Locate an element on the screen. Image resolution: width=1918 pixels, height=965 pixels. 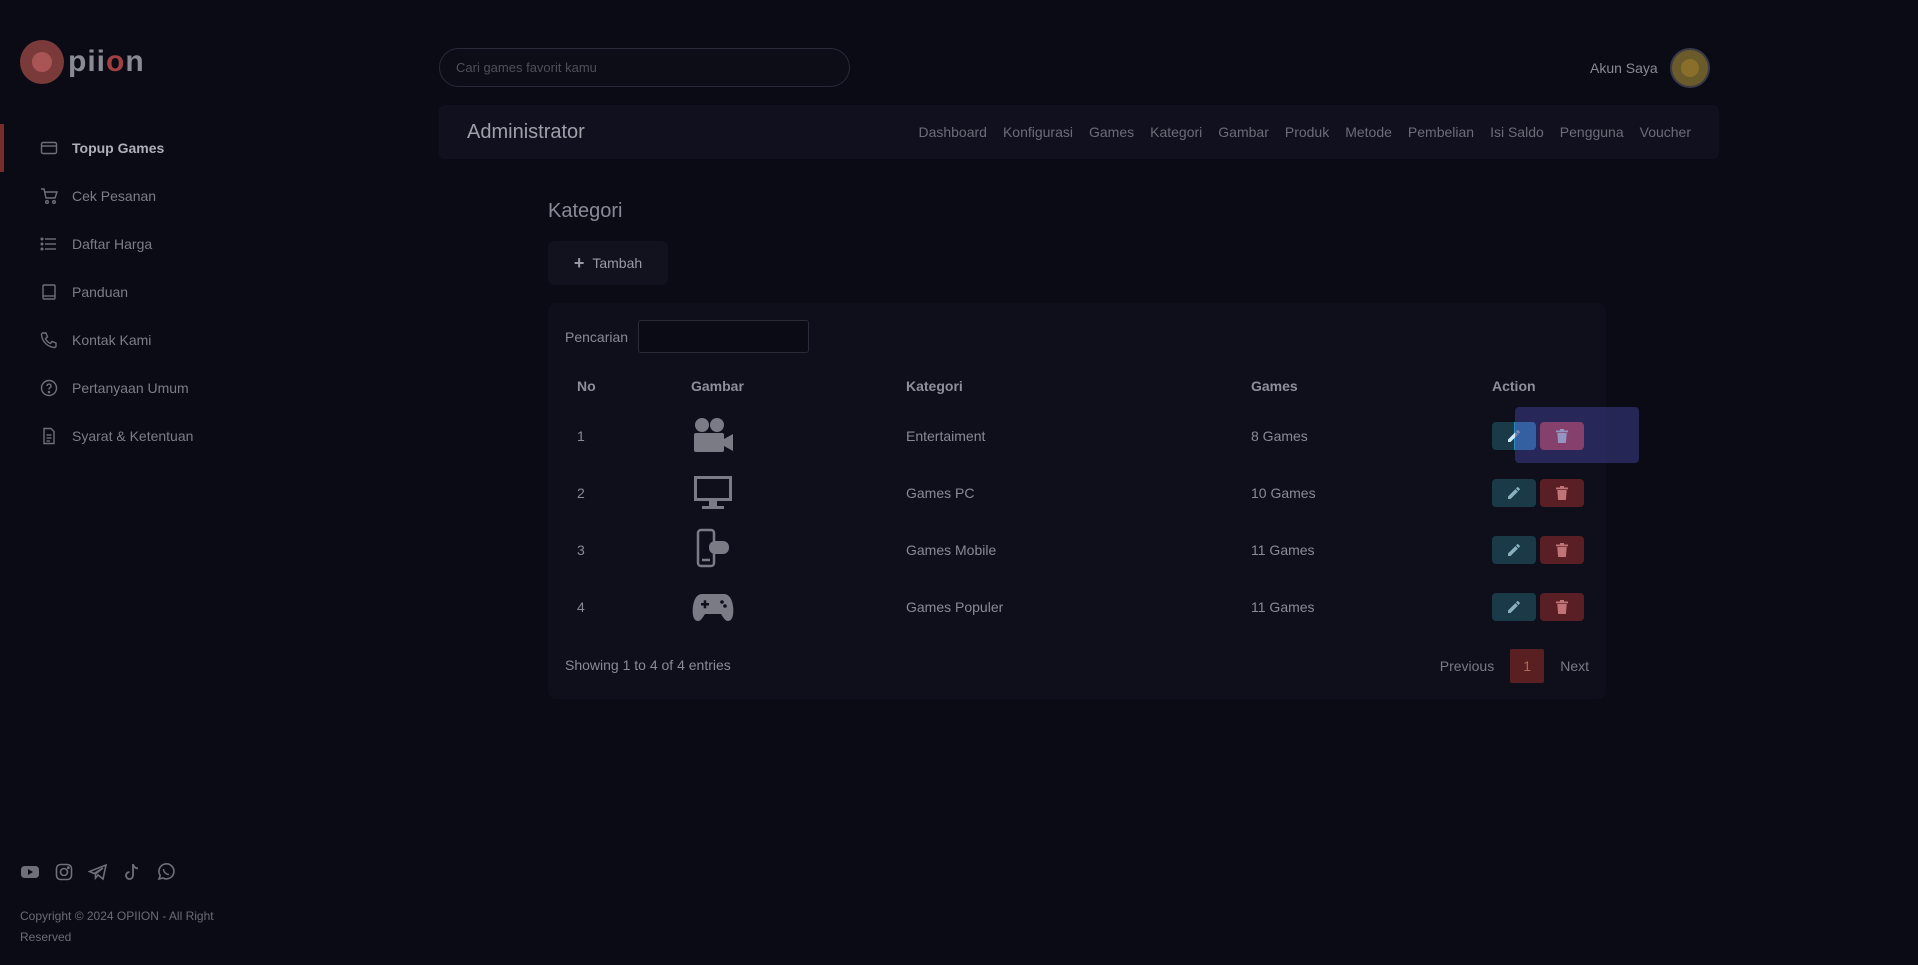
admin-title: Administrator is located at coordinates (526, 131).